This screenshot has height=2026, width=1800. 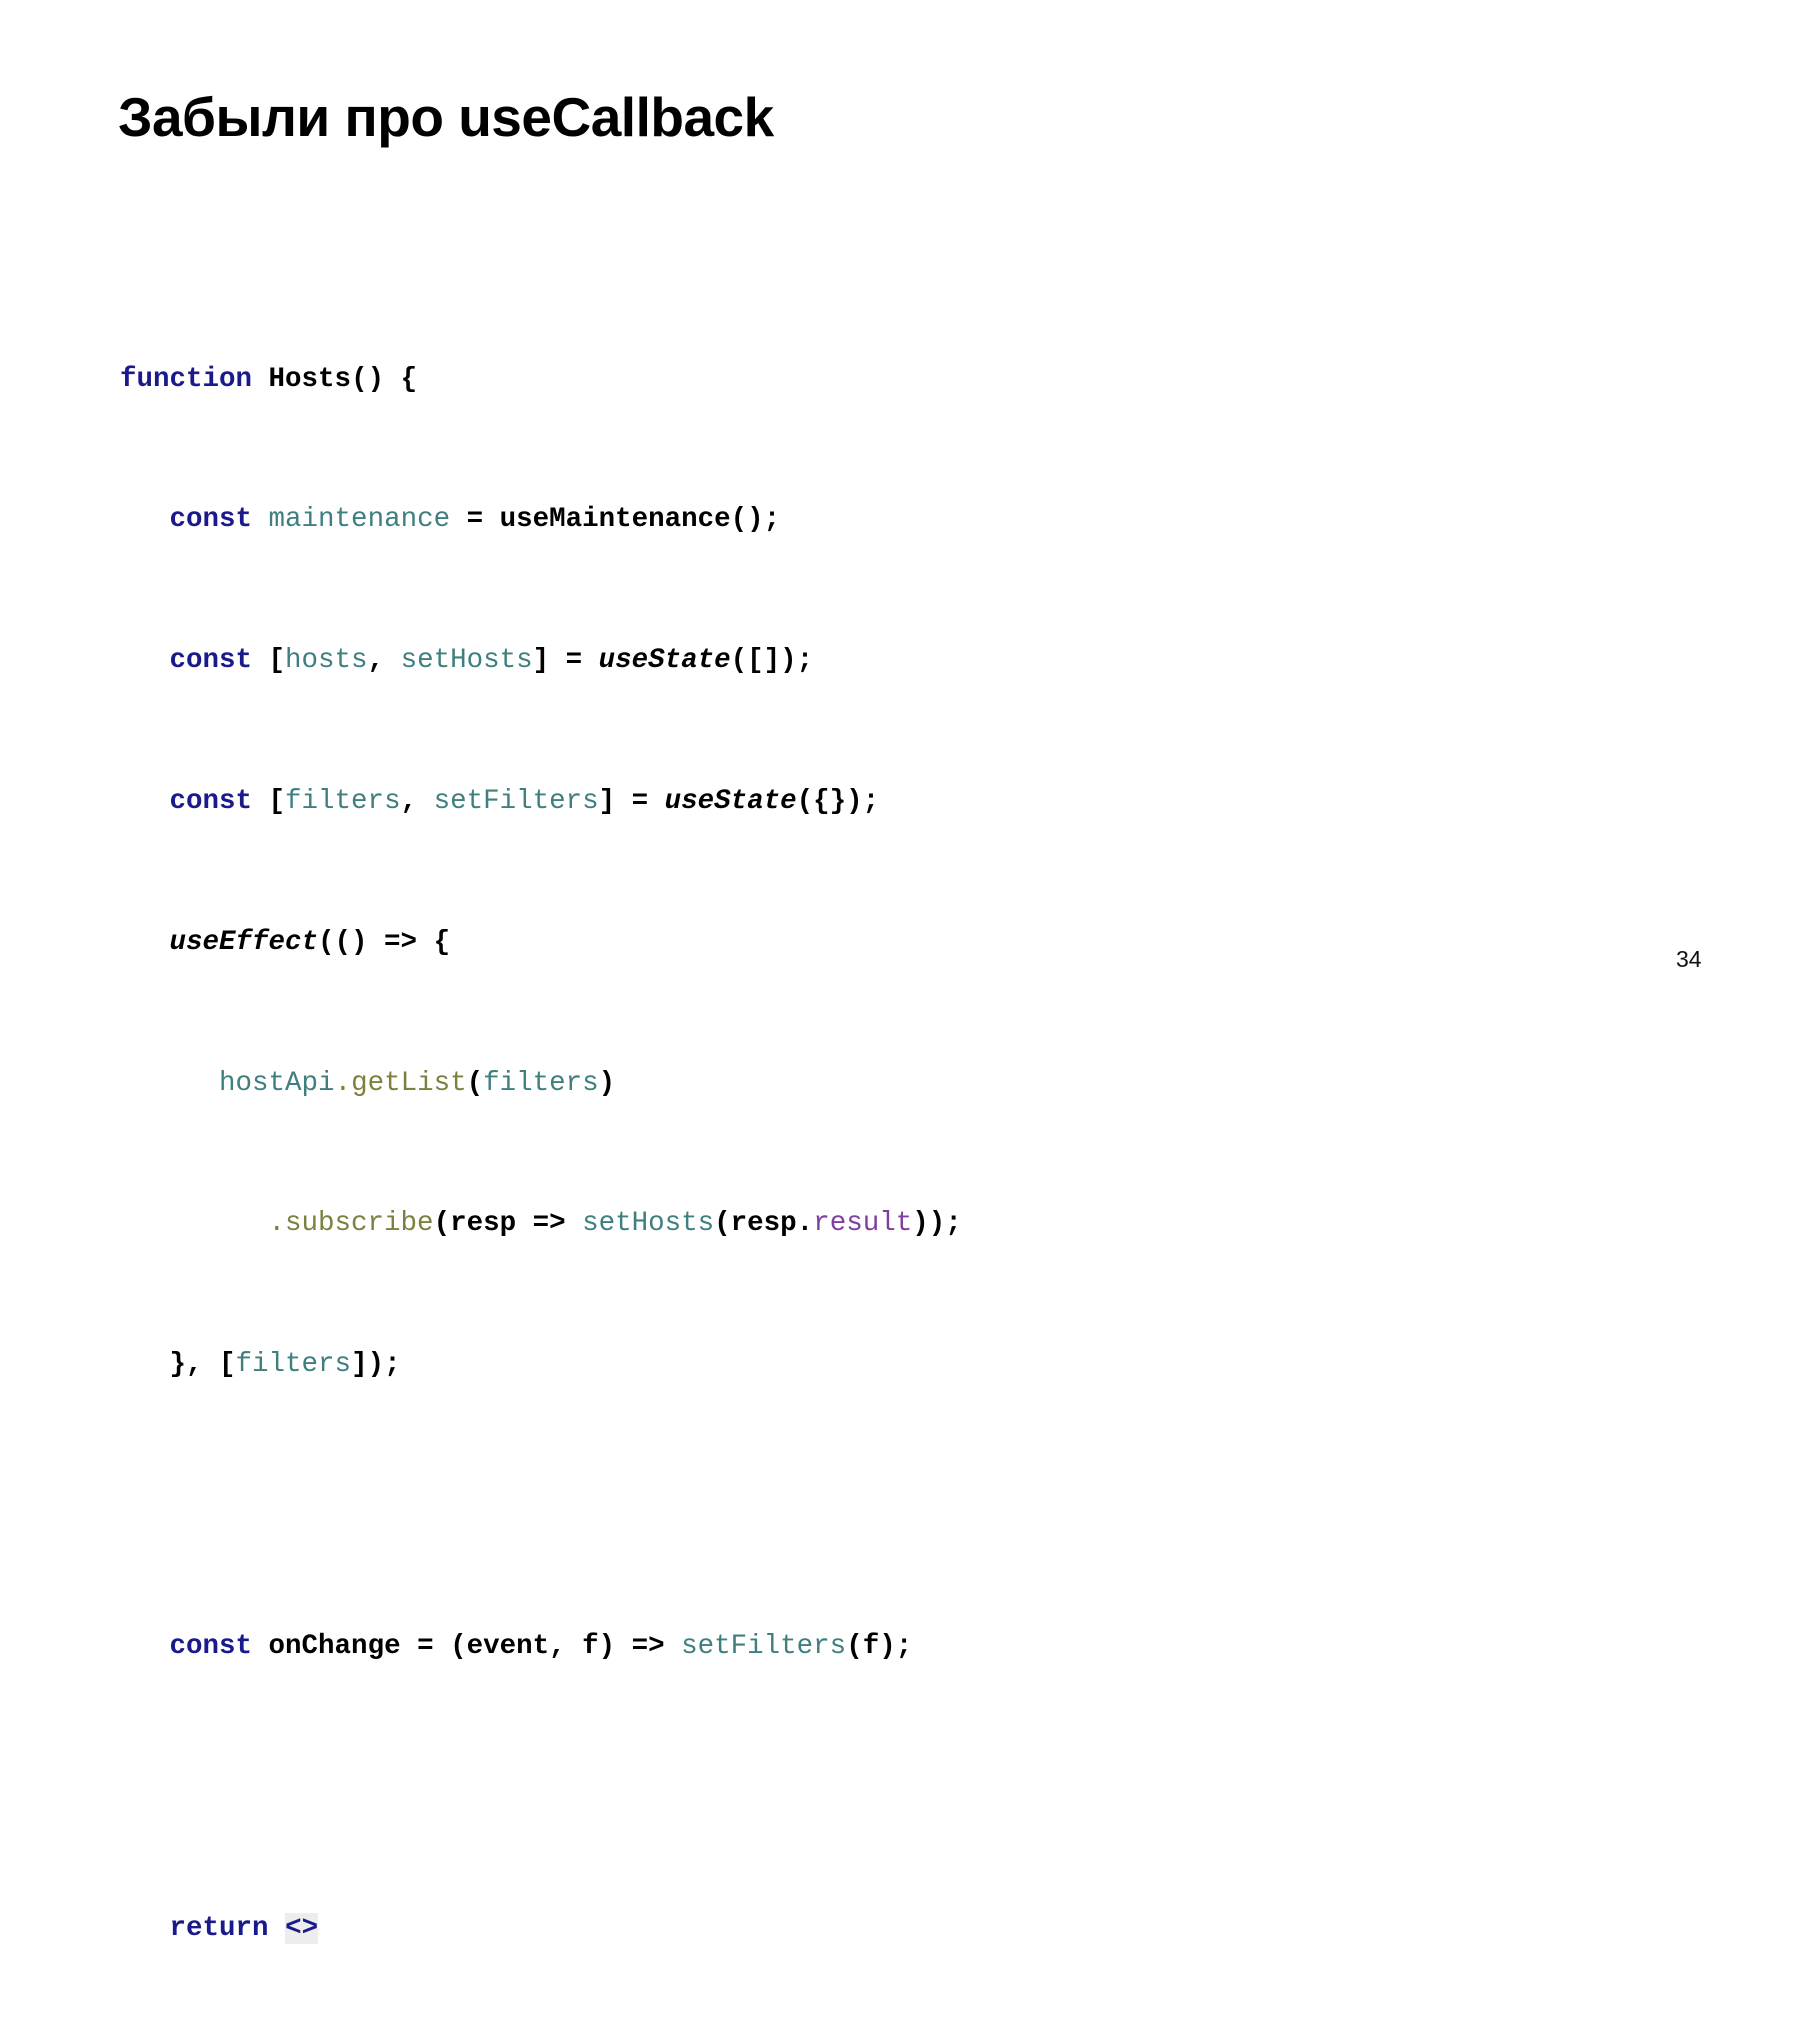 I want to click on token-keyword-return: return, so click(x=219, y=1928).